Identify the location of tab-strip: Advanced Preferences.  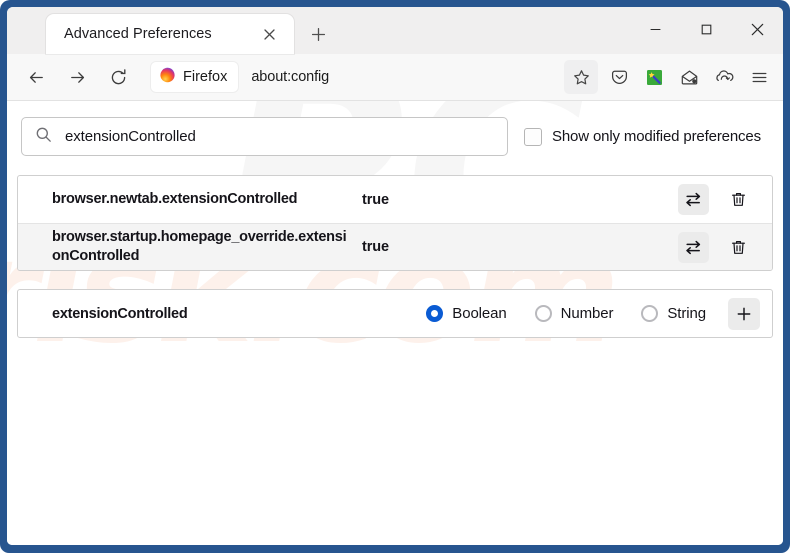
(395, 30).